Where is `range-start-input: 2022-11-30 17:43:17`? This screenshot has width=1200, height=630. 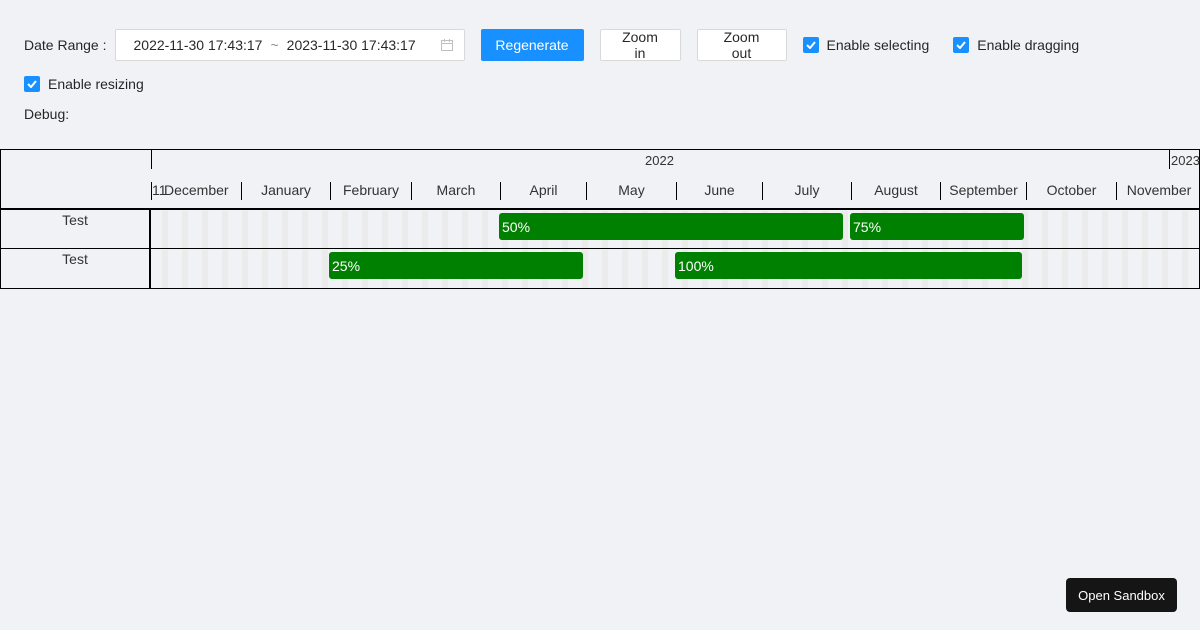
range-start-input: 2022-11-30 17:43:17 is located at coordinates (198, 45).